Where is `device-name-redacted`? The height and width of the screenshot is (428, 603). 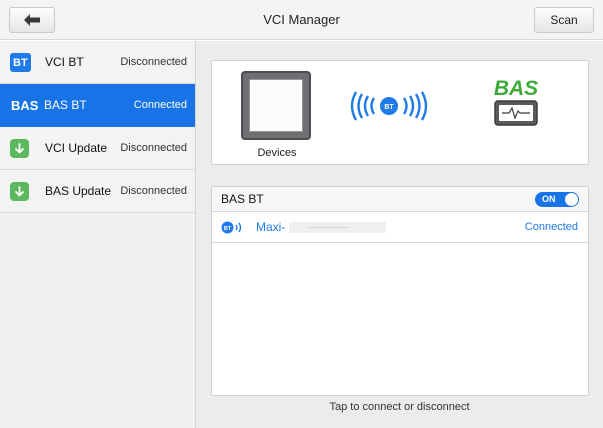
device-name-redacted is located at coordinates (337, 227).